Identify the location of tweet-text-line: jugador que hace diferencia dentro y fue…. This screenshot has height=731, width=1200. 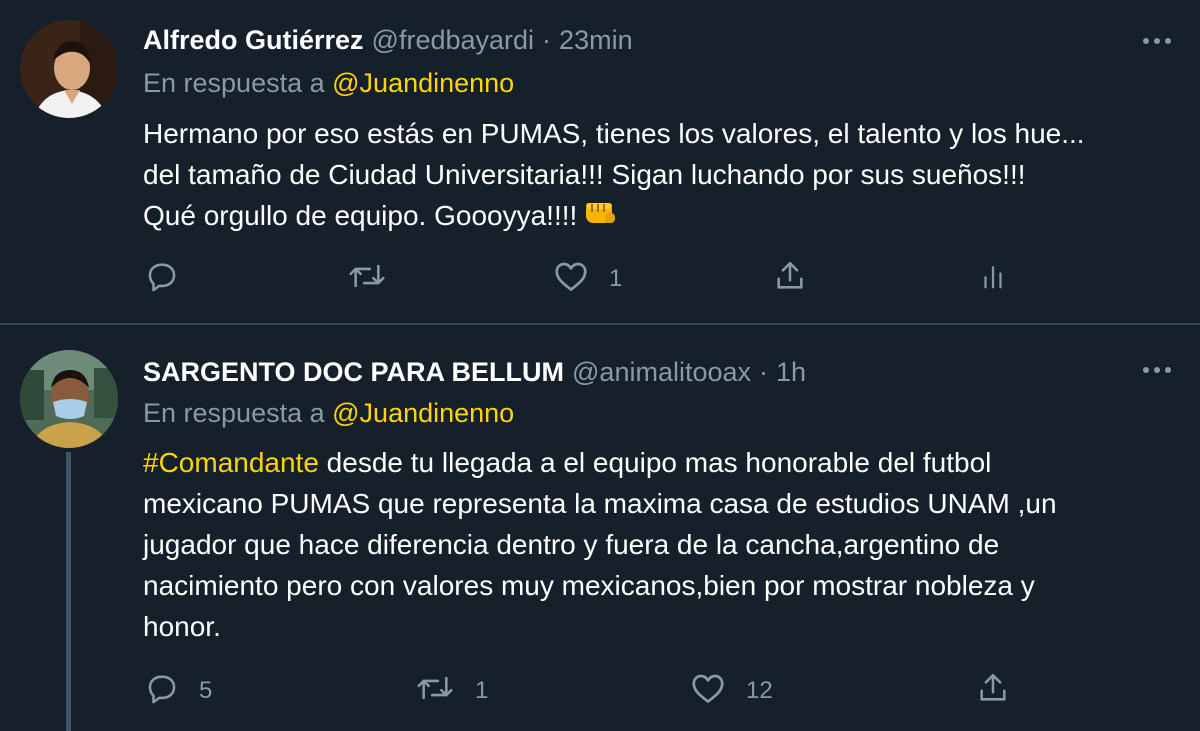
(571, 544).